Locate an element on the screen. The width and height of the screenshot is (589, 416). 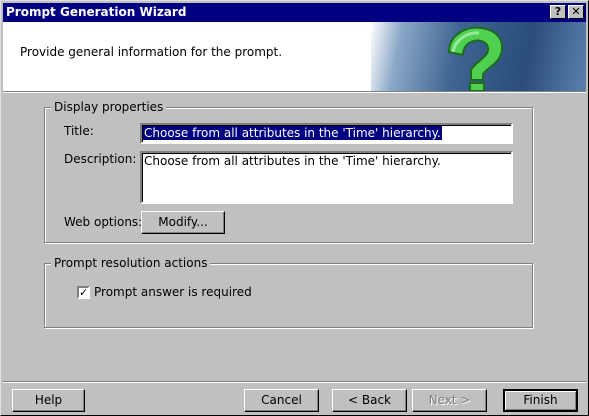
question-mark-icon is located at coordinates (475, 58).